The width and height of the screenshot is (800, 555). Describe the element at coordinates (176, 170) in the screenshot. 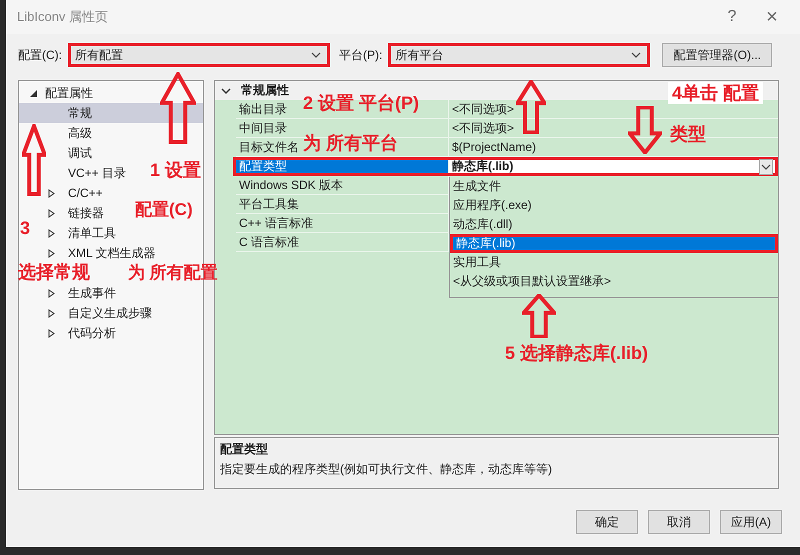

I see `annotation-text: 1 设置` at that location.